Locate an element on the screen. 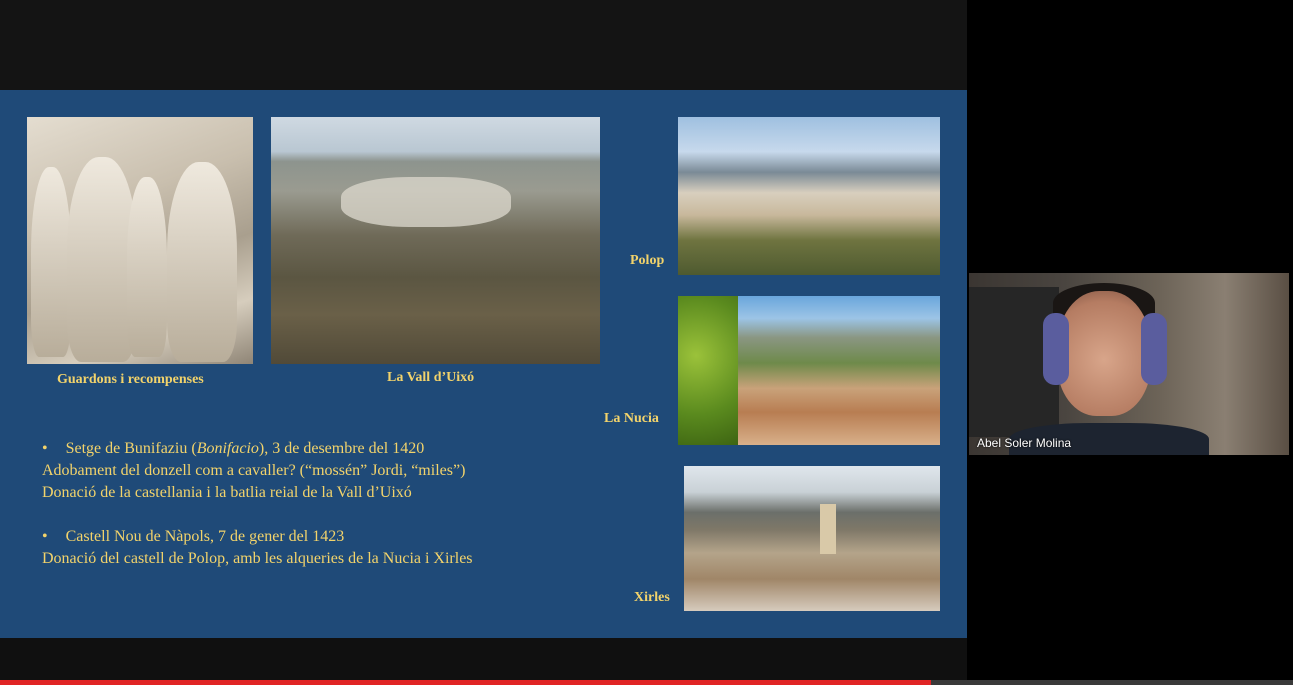 The height and width of the screenshot is (685, 1293). bullet-1-prefix: Setge de Bunifaziu ( is located at coordinates (131, 448).